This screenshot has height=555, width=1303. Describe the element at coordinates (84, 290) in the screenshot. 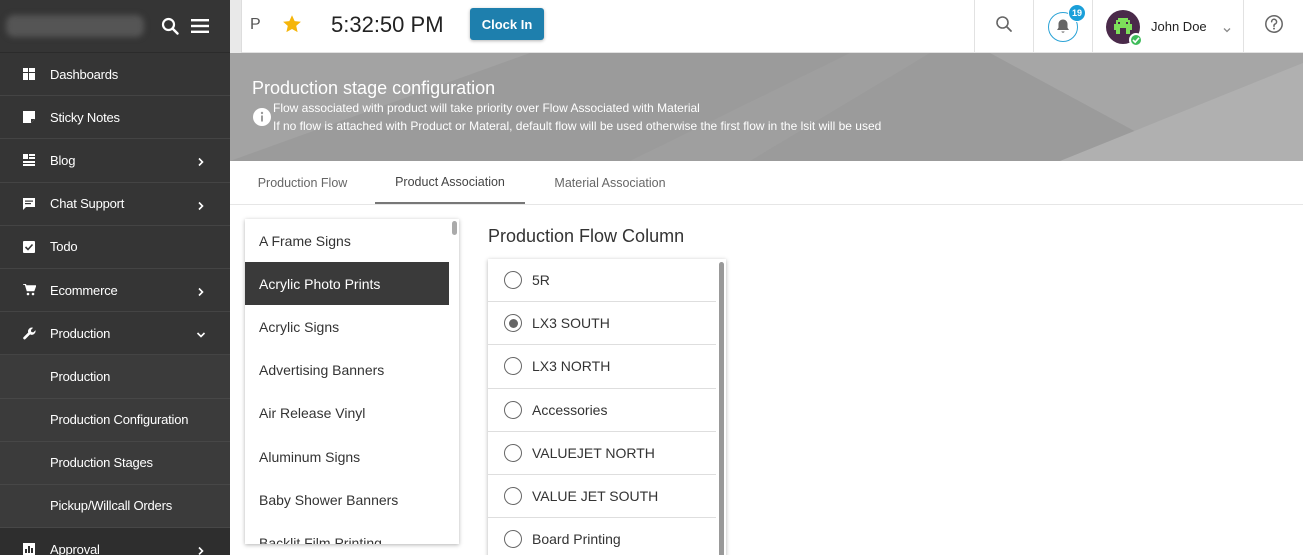

I see `sidebar-item-label: Ecommerce` at that location.